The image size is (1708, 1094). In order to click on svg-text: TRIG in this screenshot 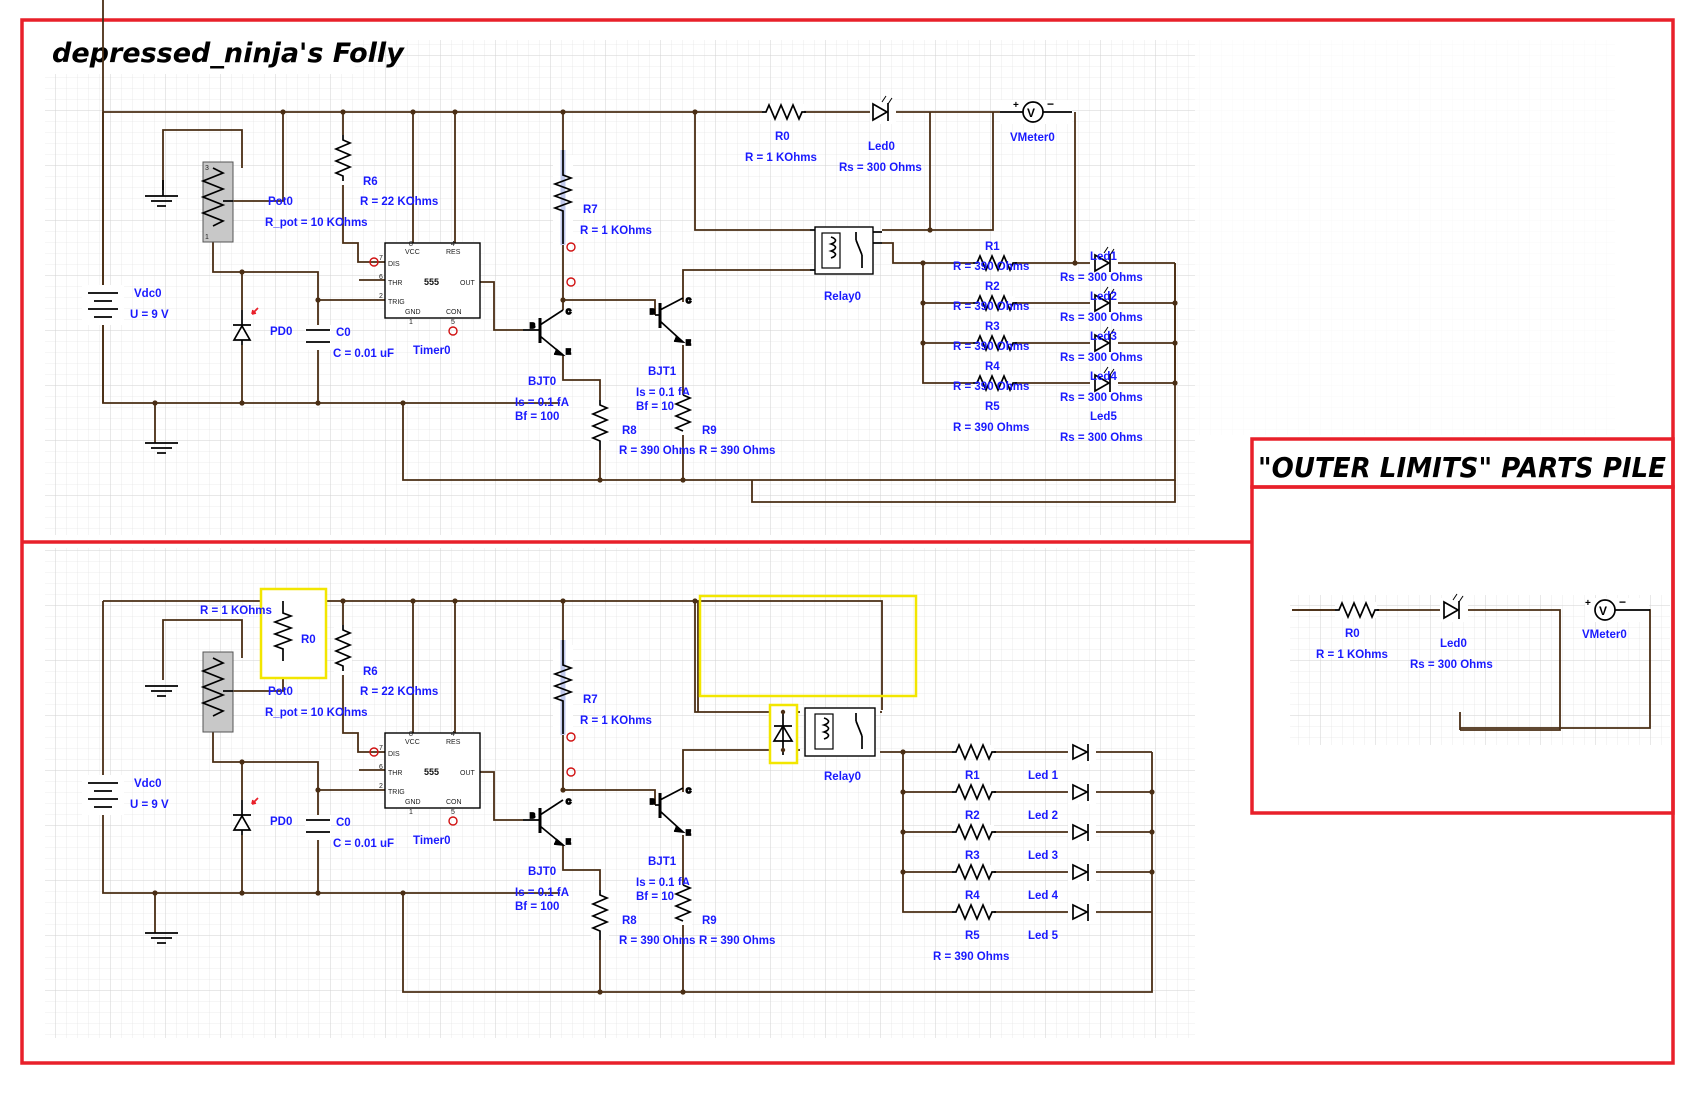, I will do `click(396, 792)`.